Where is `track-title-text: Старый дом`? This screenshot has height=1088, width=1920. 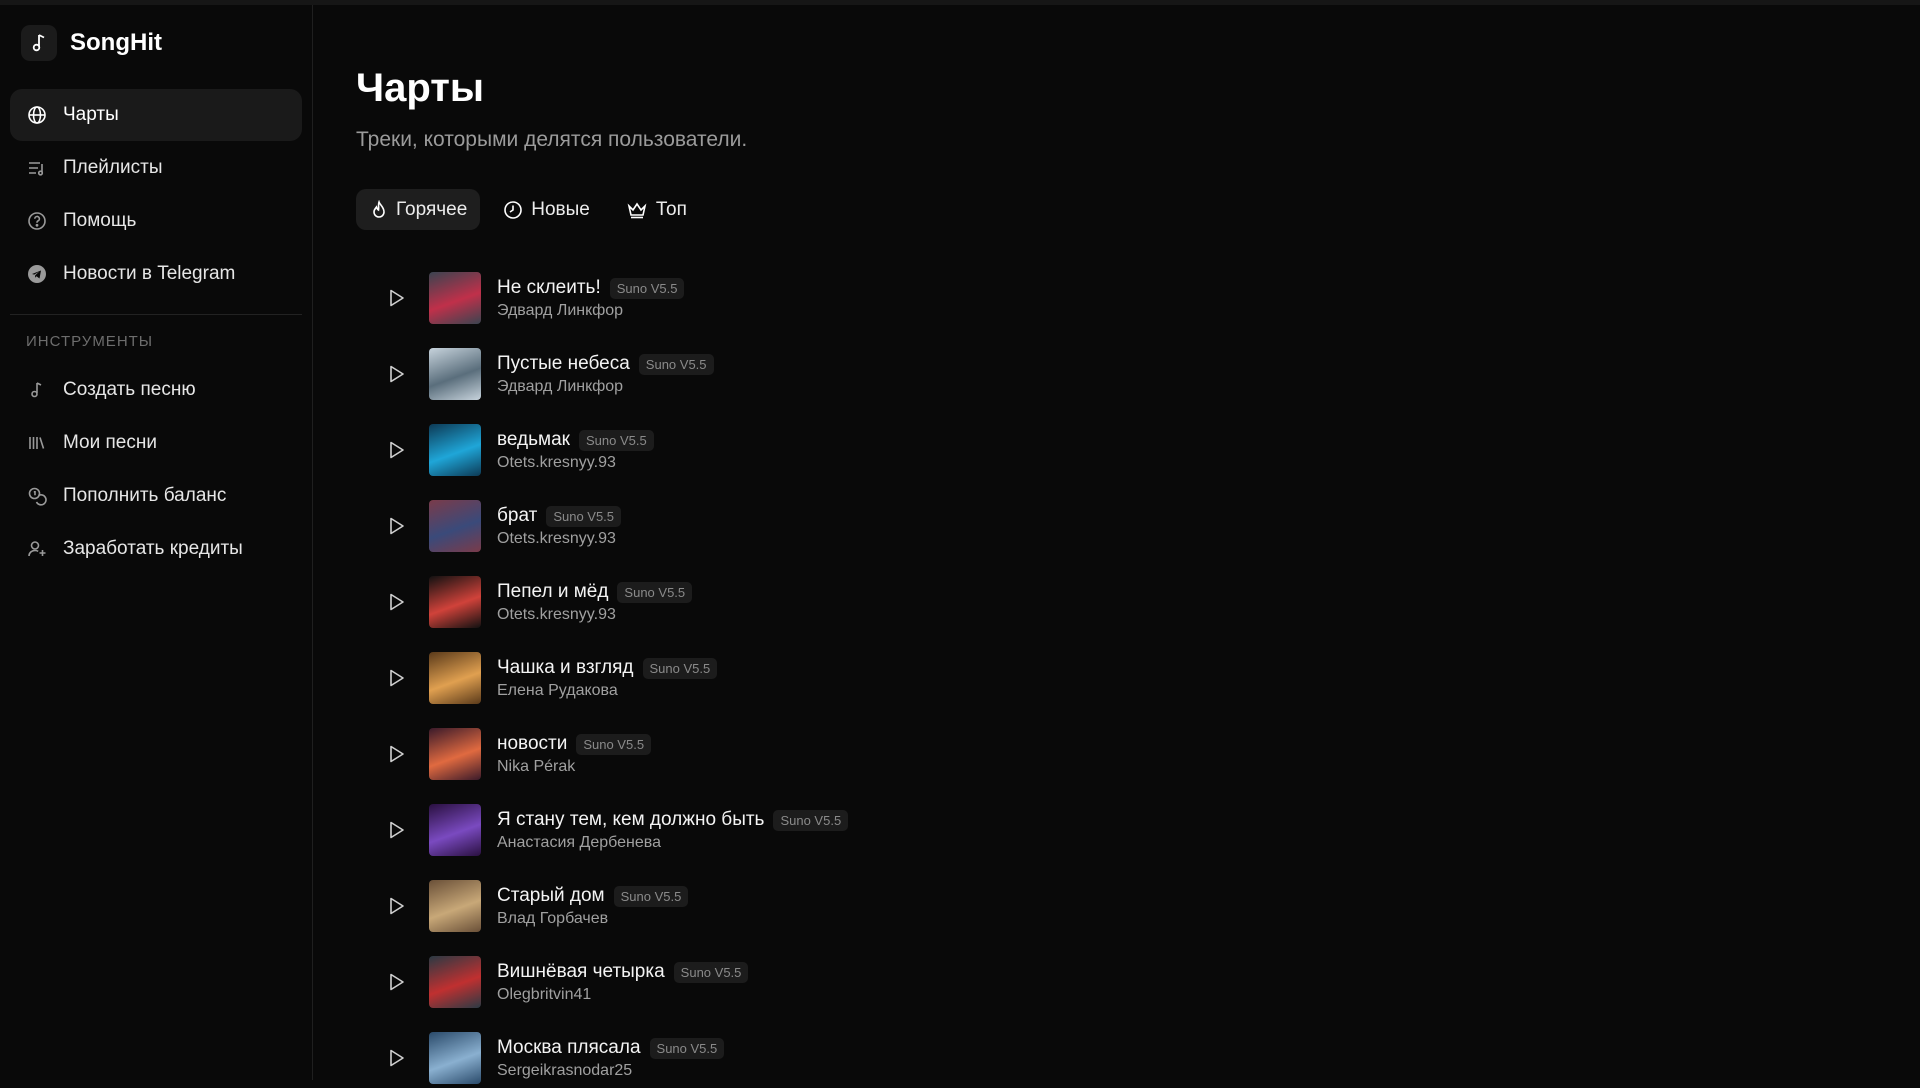 track-title-text: Старый дом is located at coordinates (551, 895).